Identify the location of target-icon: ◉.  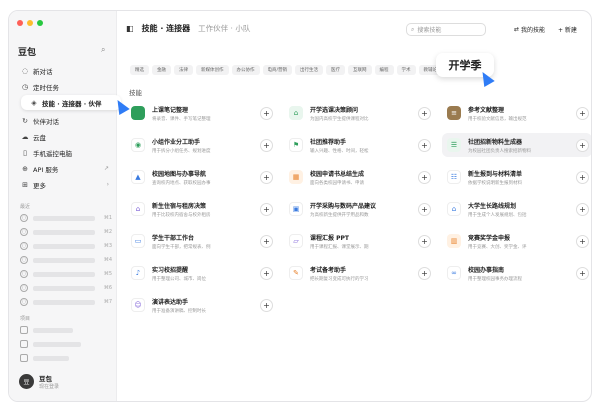
(138, 145).